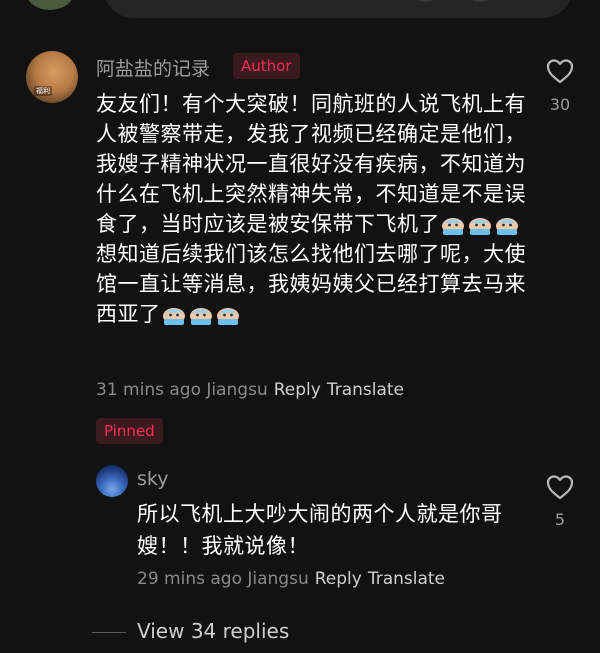  What do you see at coordinates (152, 479) in the screenshot?
I see `reply-username: sky` at bounding box center [152, 479].